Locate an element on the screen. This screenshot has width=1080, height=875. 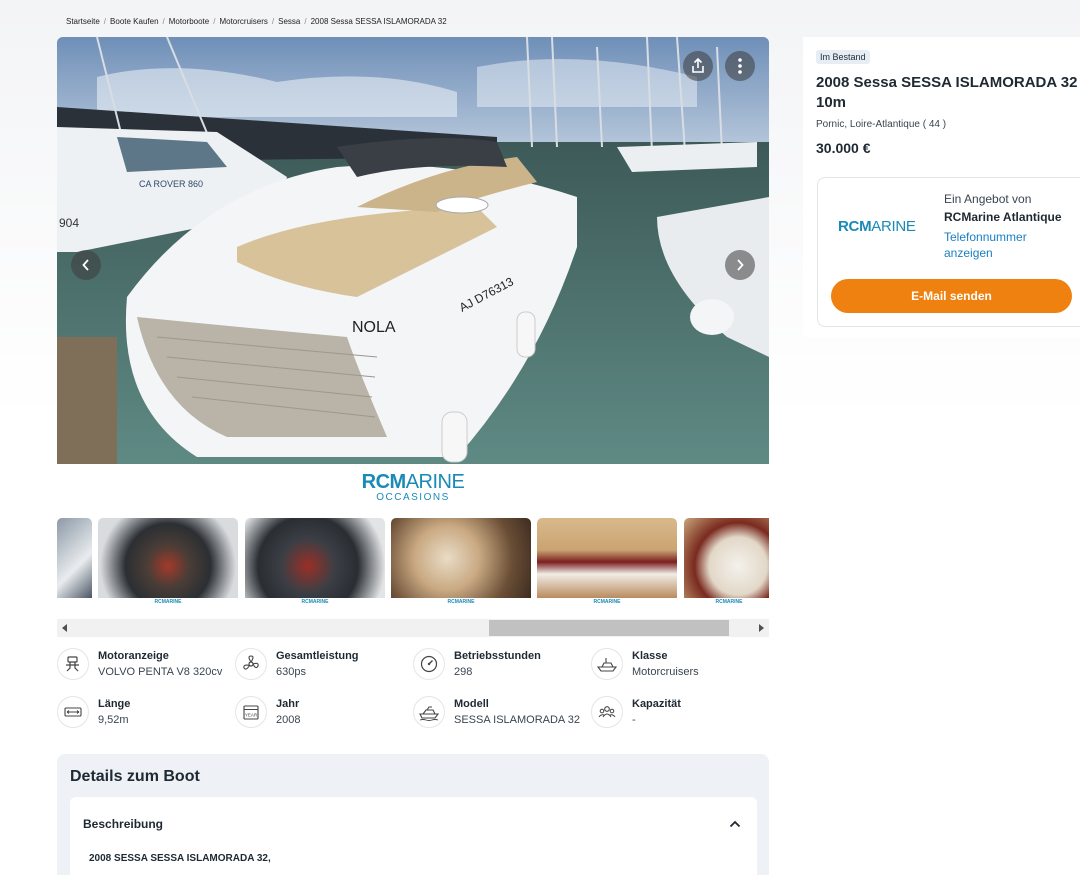
listing-title: 2008 Sessa SESSA ISLAMORADA 32 | 10m is located at coordinates (948, 92).